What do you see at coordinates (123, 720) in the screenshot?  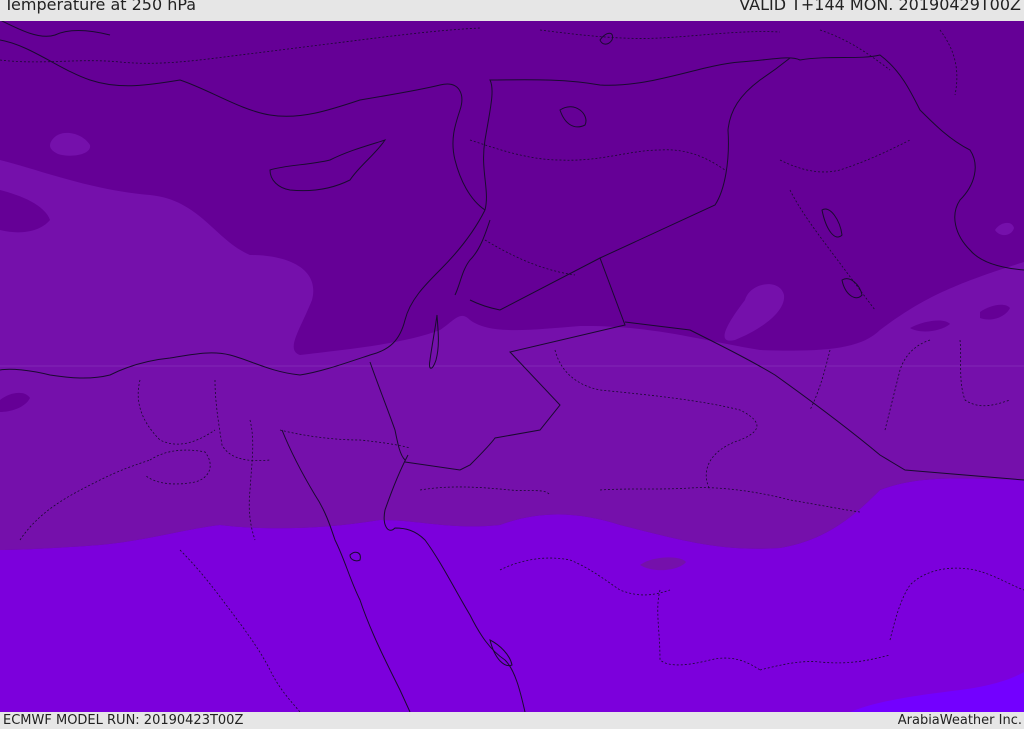 I see `model-run: ECMWF MODEL RUN: 20190423T00Z` at bounding box center [123, 720].